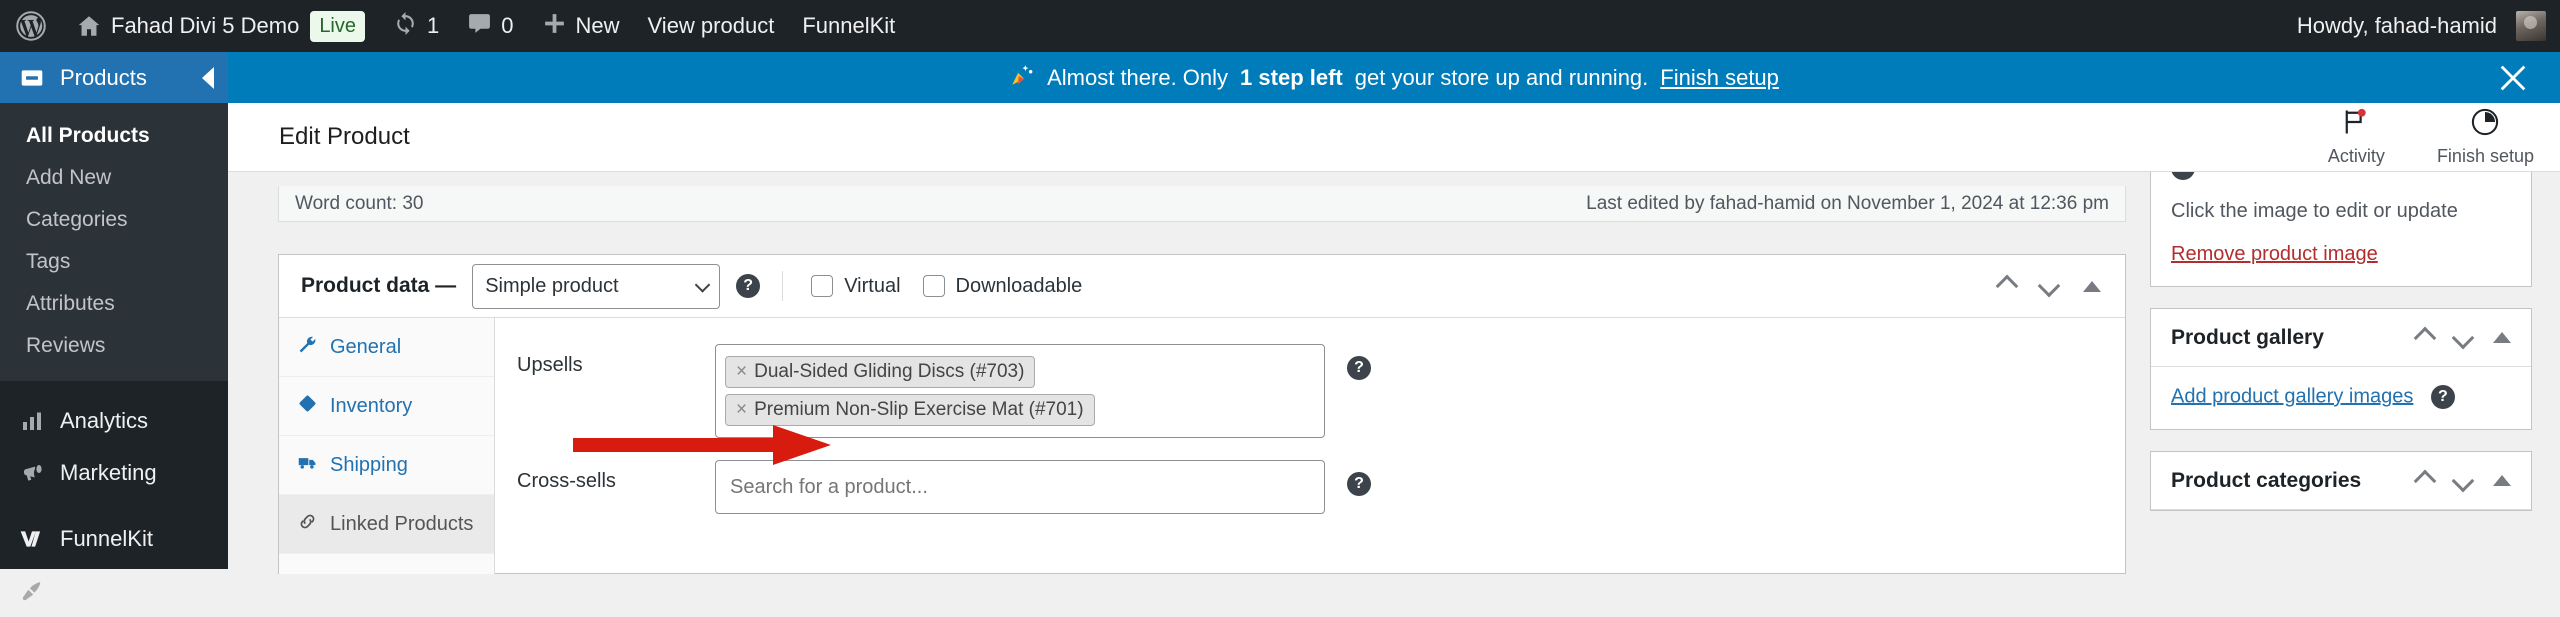  Describe the element at coordinates (702, 445) in the screenshot. I see `annotation-arrow` at that location.